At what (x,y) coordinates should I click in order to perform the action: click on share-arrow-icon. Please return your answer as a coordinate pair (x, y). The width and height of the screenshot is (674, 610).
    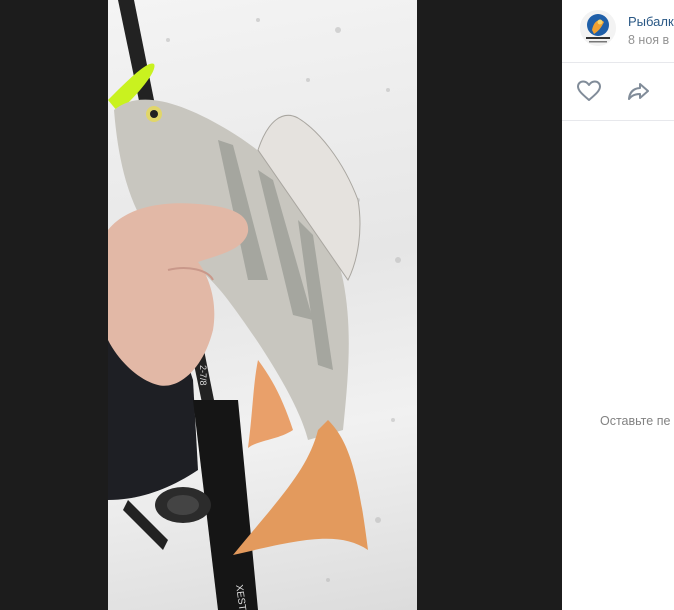
    Looking at the image, I should click on (638, 91).